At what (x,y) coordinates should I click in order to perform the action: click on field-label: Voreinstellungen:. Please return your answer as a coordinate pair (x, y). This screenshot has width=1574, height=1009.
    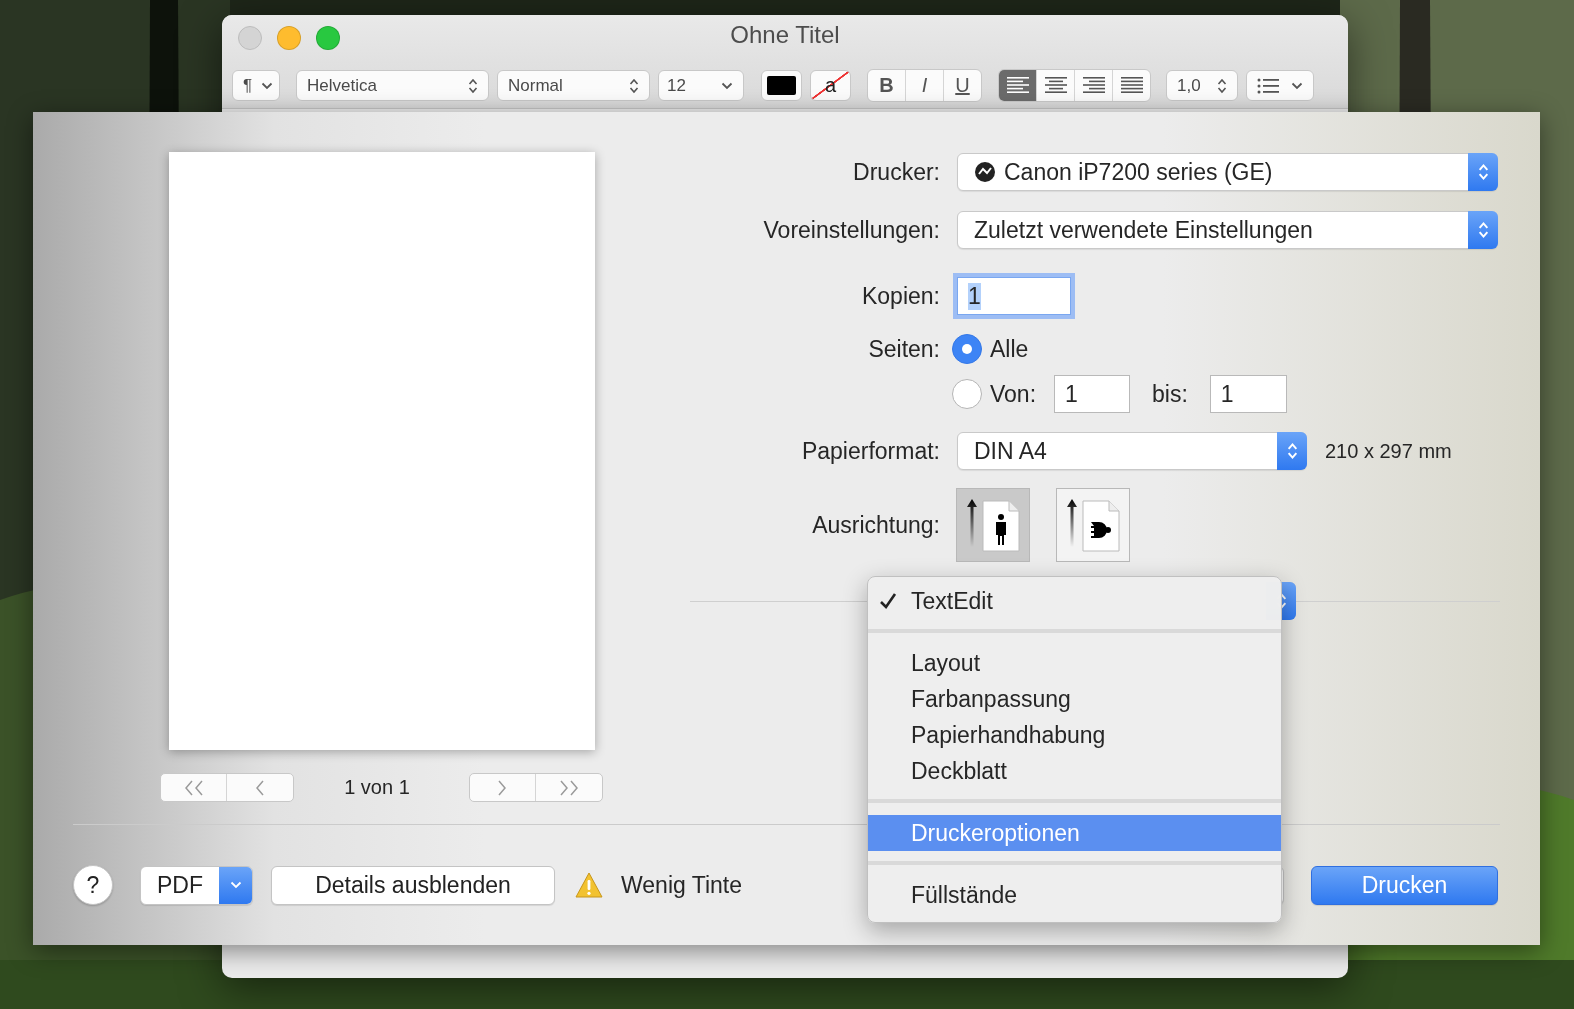
    Looking at the image, I should click on (851, 230).